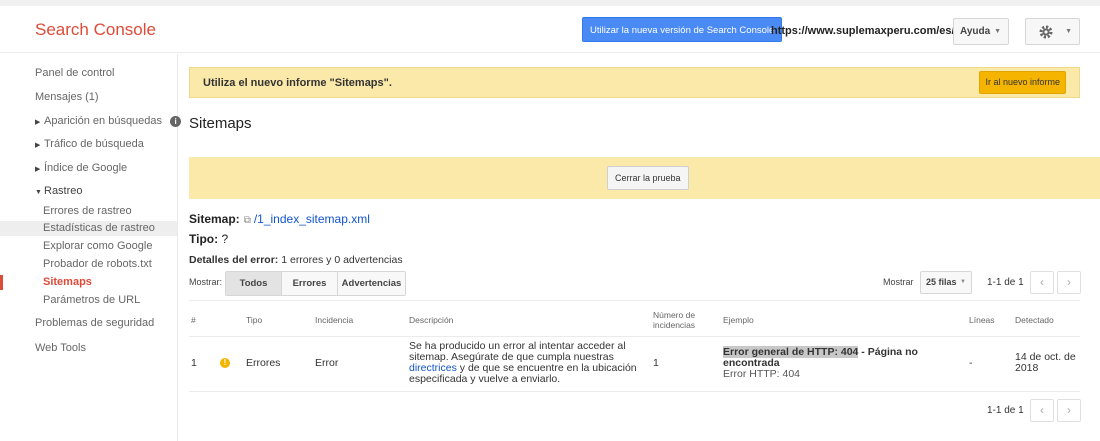 This screenshot has width=1100, height=441. Describe the element at coordinates (67, 282) in the screenshot. I see `sidebar-subitem-sitemaps: Sitemaps` at that location.